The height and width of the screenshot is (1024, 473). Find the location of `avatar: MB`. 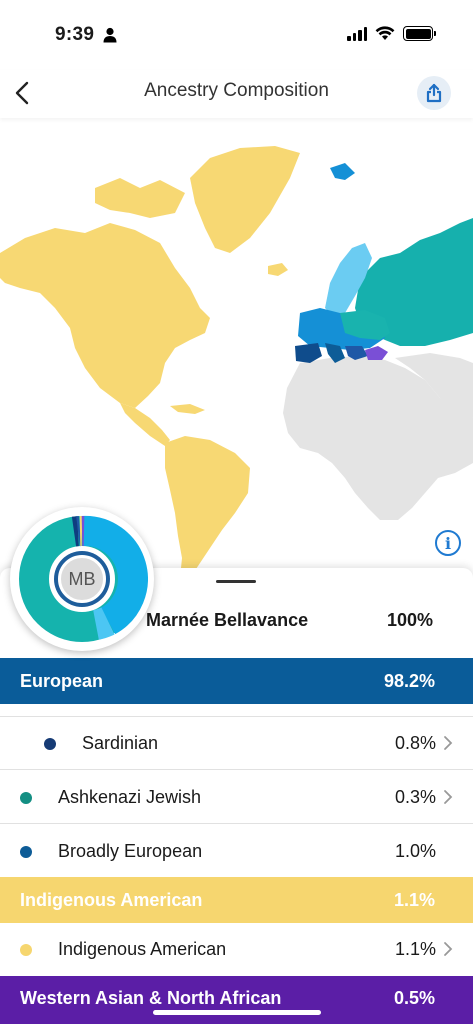

avatar: MB is located at coordinates (82, 579).